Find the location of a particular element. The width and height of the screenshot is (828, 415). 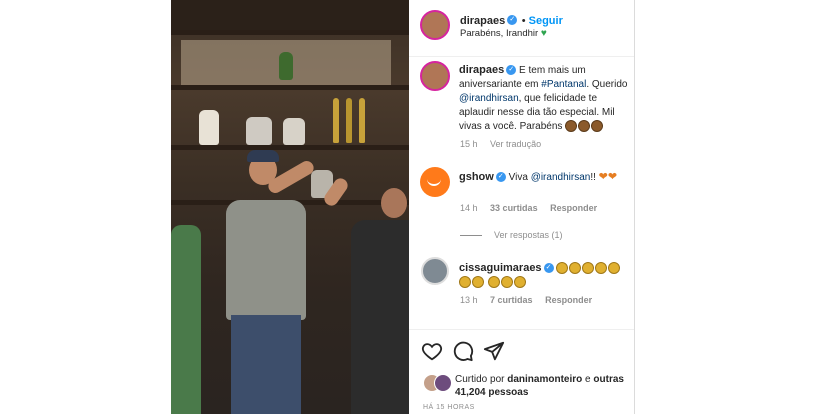

caption-author: dirapaes is located at coordinates (481, 70).